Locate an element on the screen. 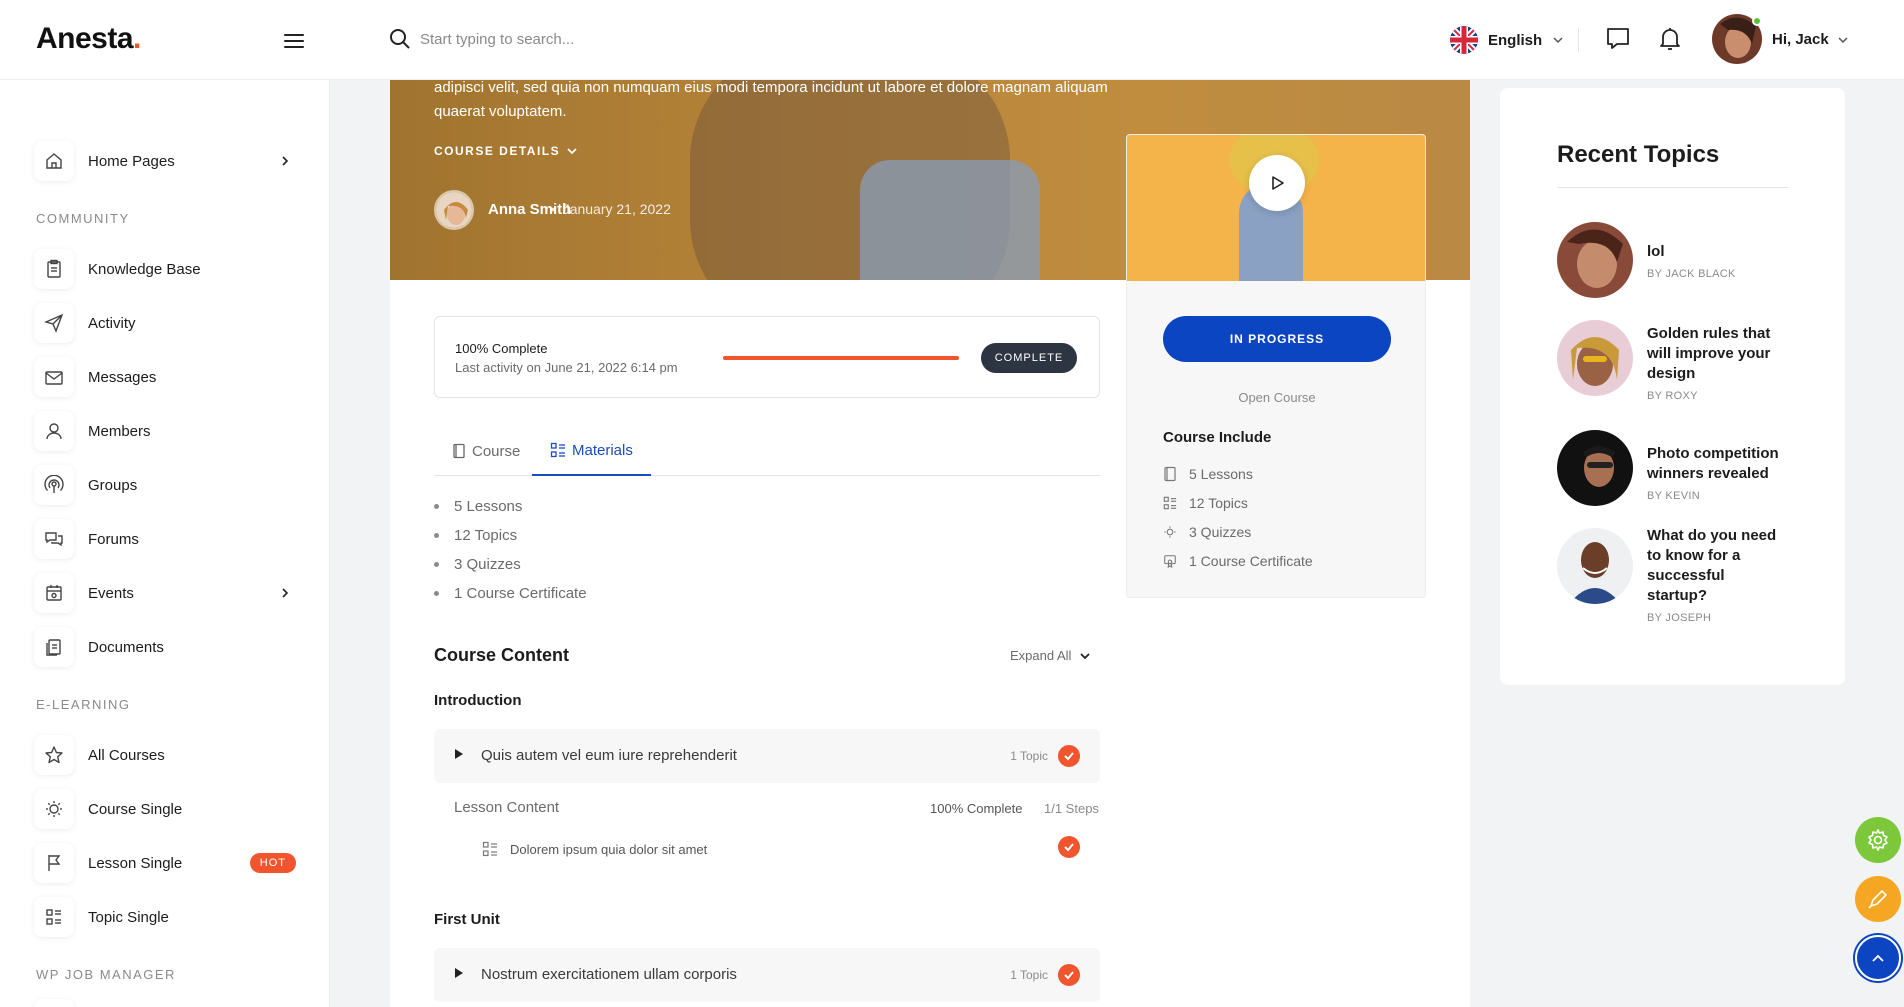 The image size is (1904, 1007). tab-materials: Materials is located at coordinates (591, 451).